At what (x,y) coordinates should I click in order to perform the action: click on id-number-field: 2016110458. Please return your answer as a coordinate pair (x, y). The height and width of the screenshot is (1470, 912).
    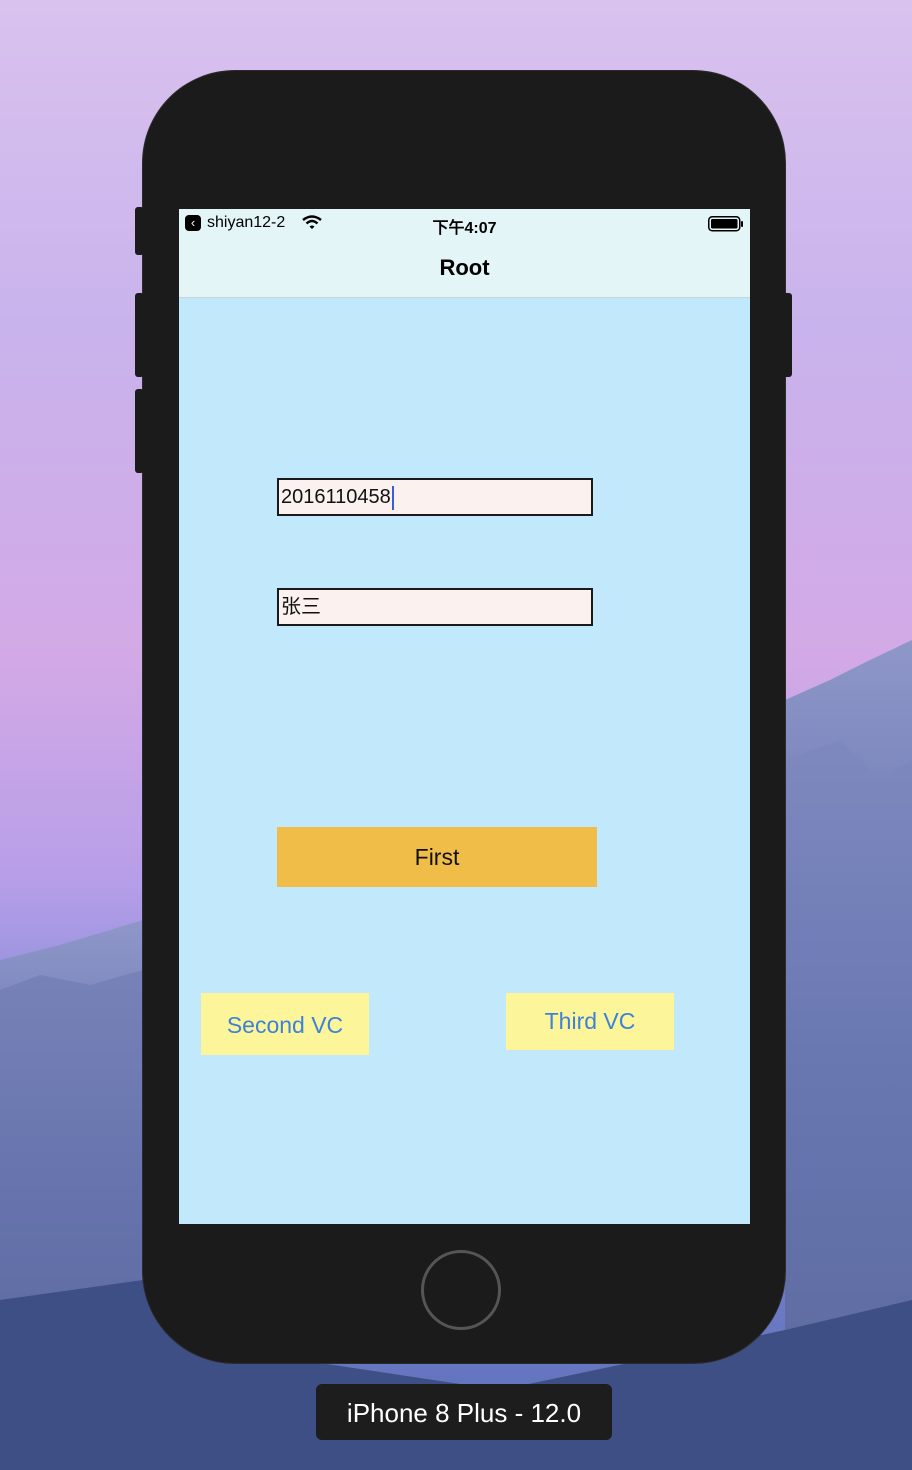
    Looking at the image, I should click on (435, 497).